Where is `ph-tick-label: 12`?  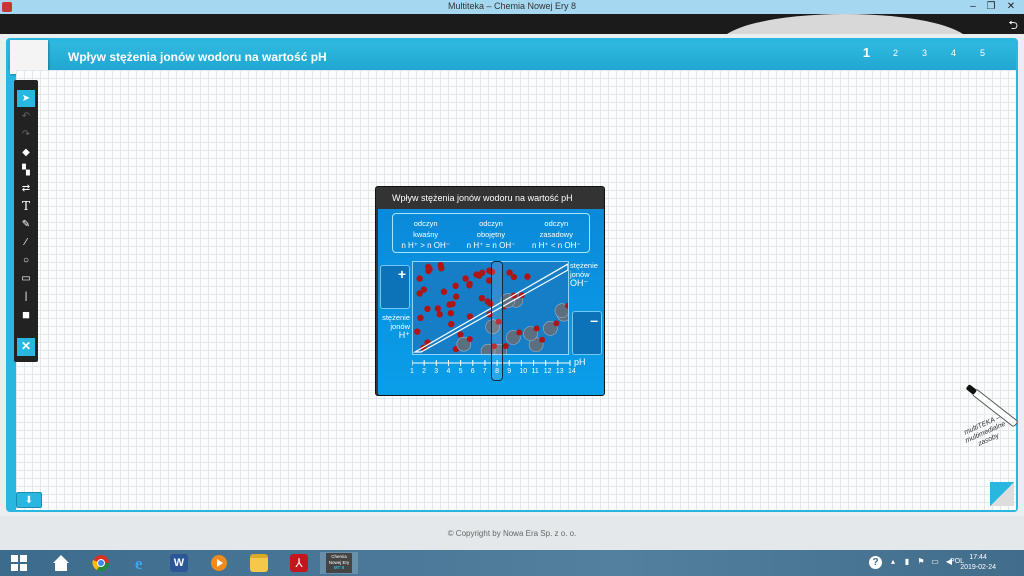
ph-tick-label: 12 is located at coordinates (547, 371).